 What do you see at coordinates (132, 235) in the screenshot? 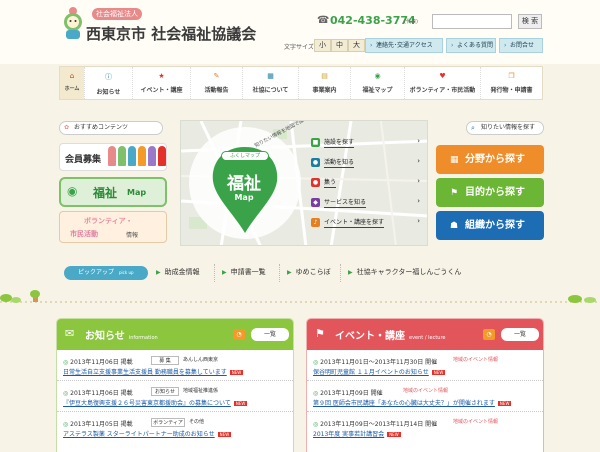
I see `volunteer-banner-line3: 情報` at bounding box center [132, 235].